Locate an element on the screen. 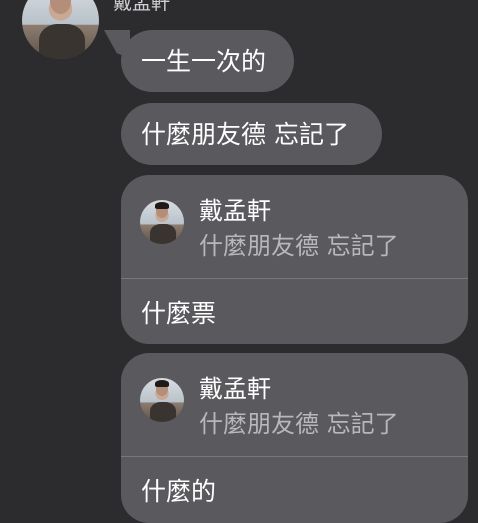 This screenshot has height=523, width=478. message-text: 什麼朋友德 忘記了 is located at coordinates (245, 134).